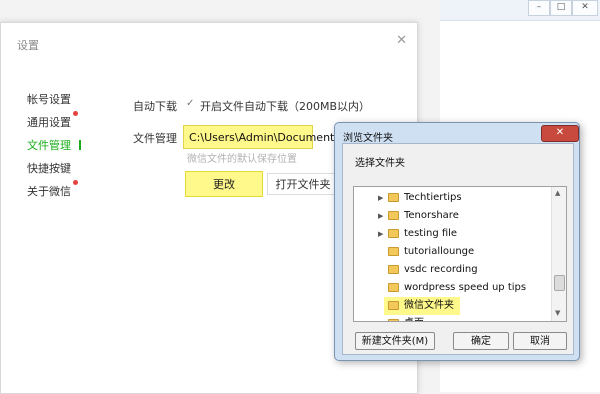  Describe the element at coordinates (49, 191) in the screenshot. I see `nav-item-about: 关于微信` at that location.